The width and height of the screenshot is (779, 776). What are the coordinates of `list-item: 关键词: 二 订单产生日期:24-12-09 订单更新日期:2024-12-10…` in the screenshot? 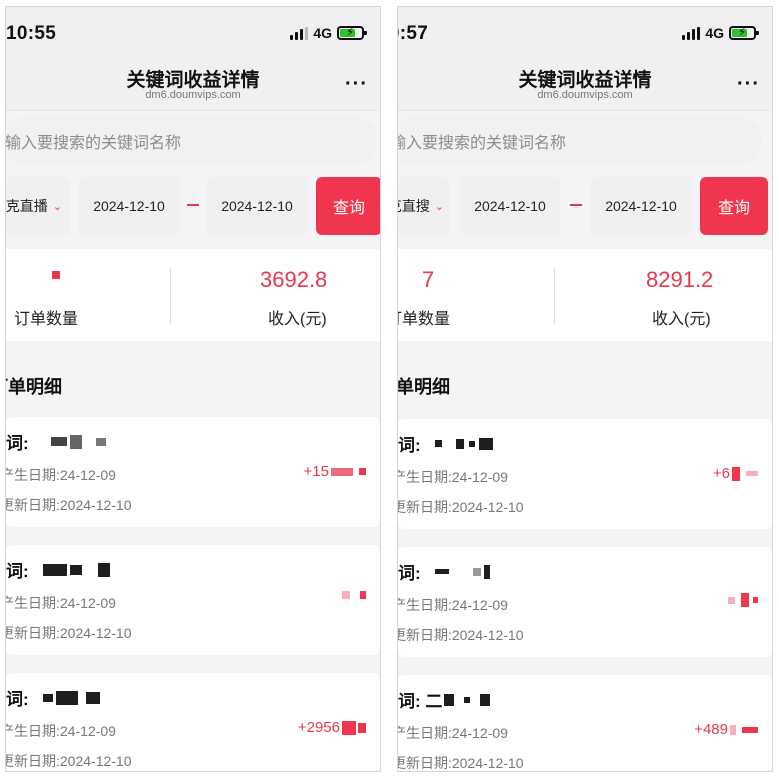 It's located at (584, 723).